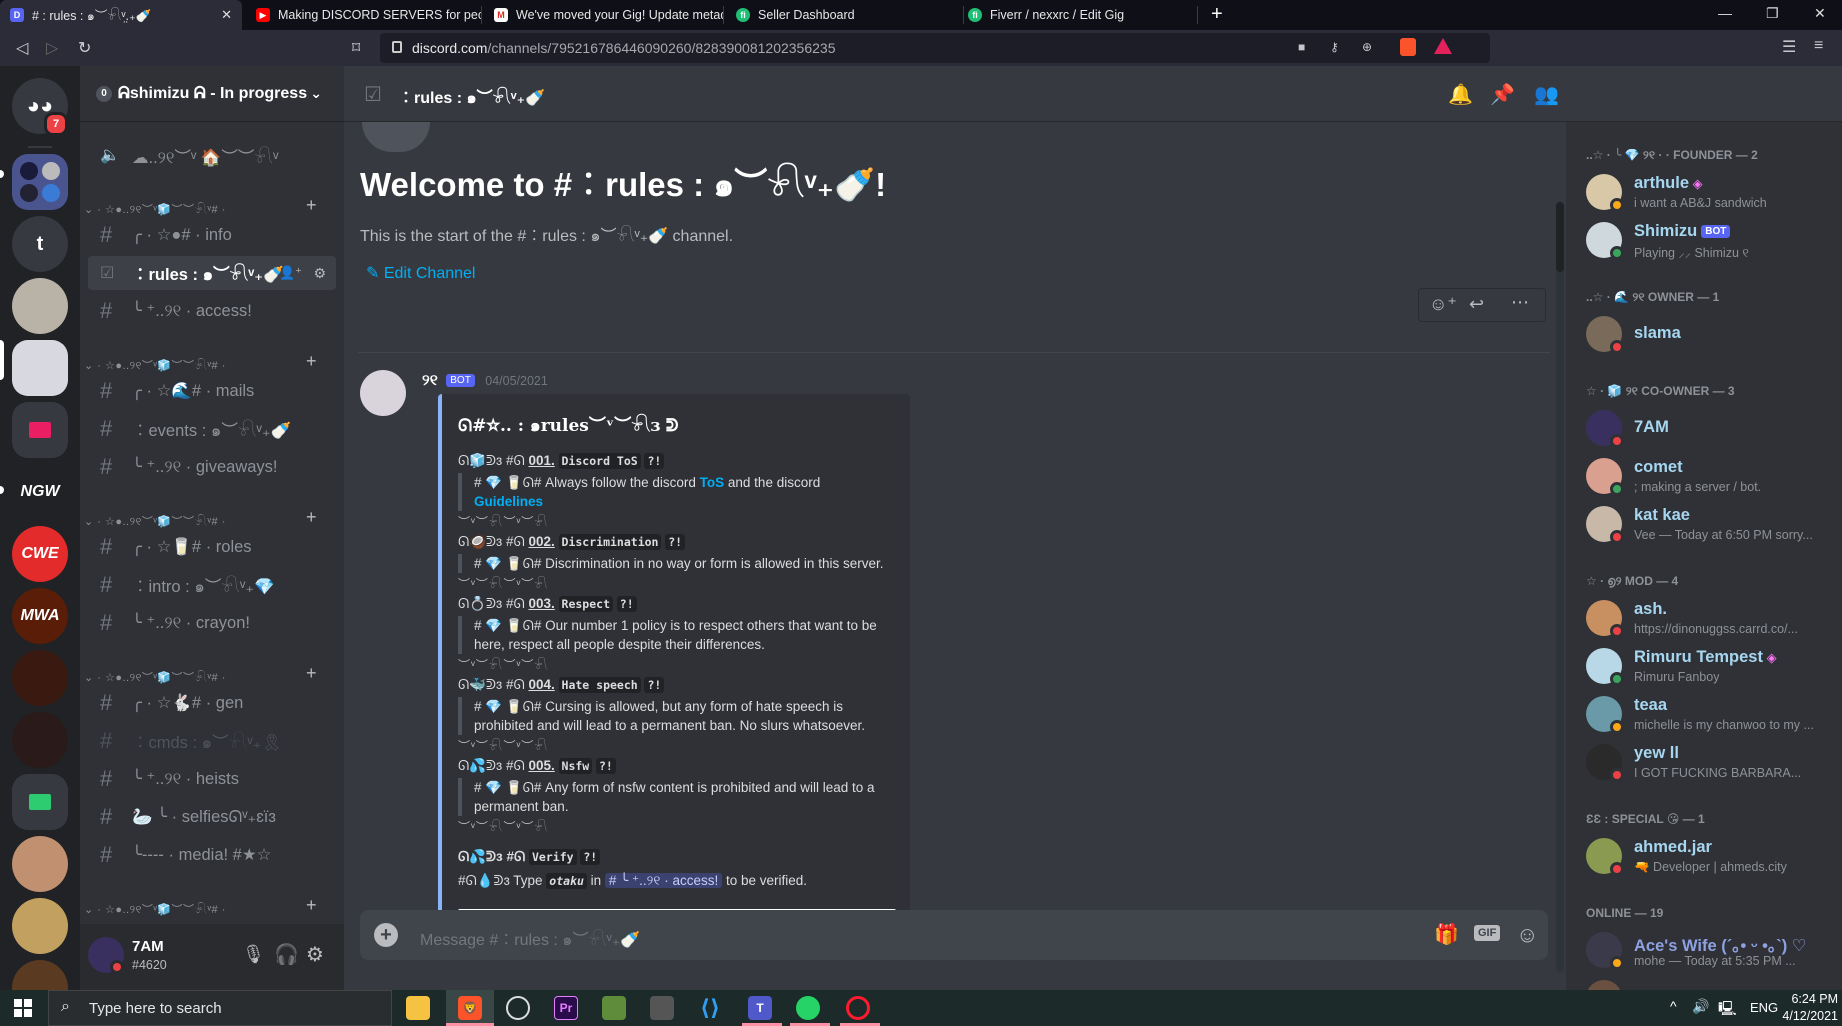 The height and width of the screenshot is (1026, 1842). What do you see at coordinates (1560, 587) in the screenshot?
I see `scrollbar` at bounding box center [1560, 587].